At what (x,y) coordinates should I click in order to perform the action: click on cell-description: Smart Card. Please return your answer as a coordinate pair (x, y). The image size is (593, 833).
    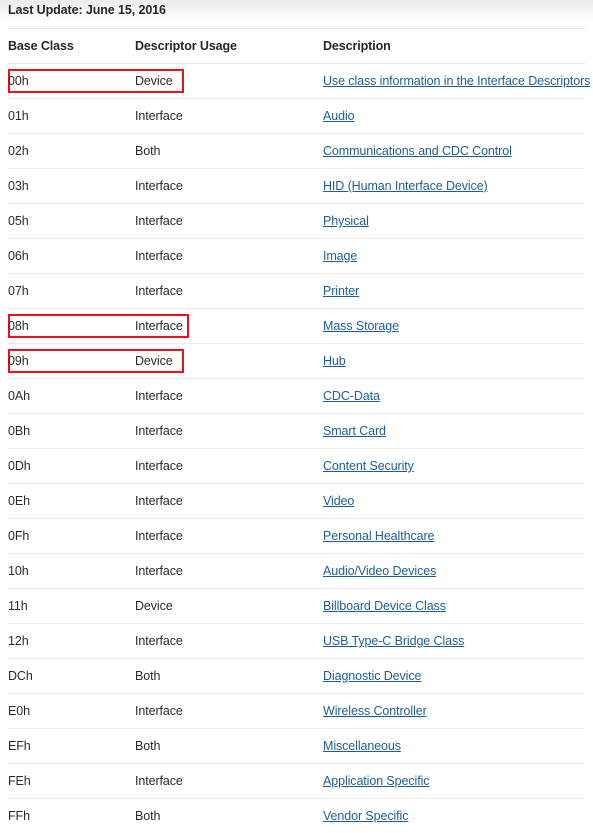
    Looking at the image, I should click on (454, 431).